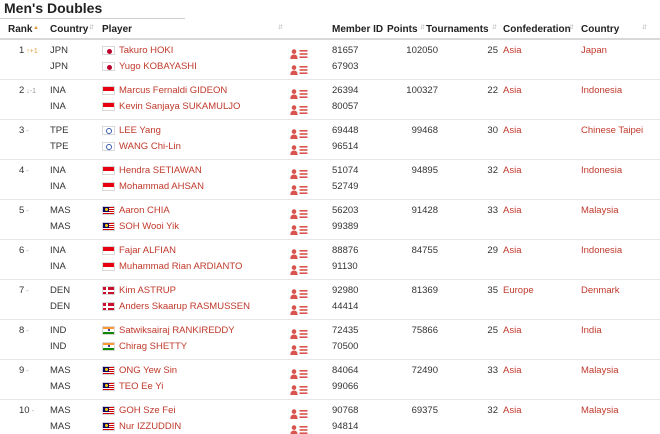 This screenshot has height=434, width=660. I want to click on player-name-link: Kevin Sanjaya SUKAMULJO, so click(179, 107).